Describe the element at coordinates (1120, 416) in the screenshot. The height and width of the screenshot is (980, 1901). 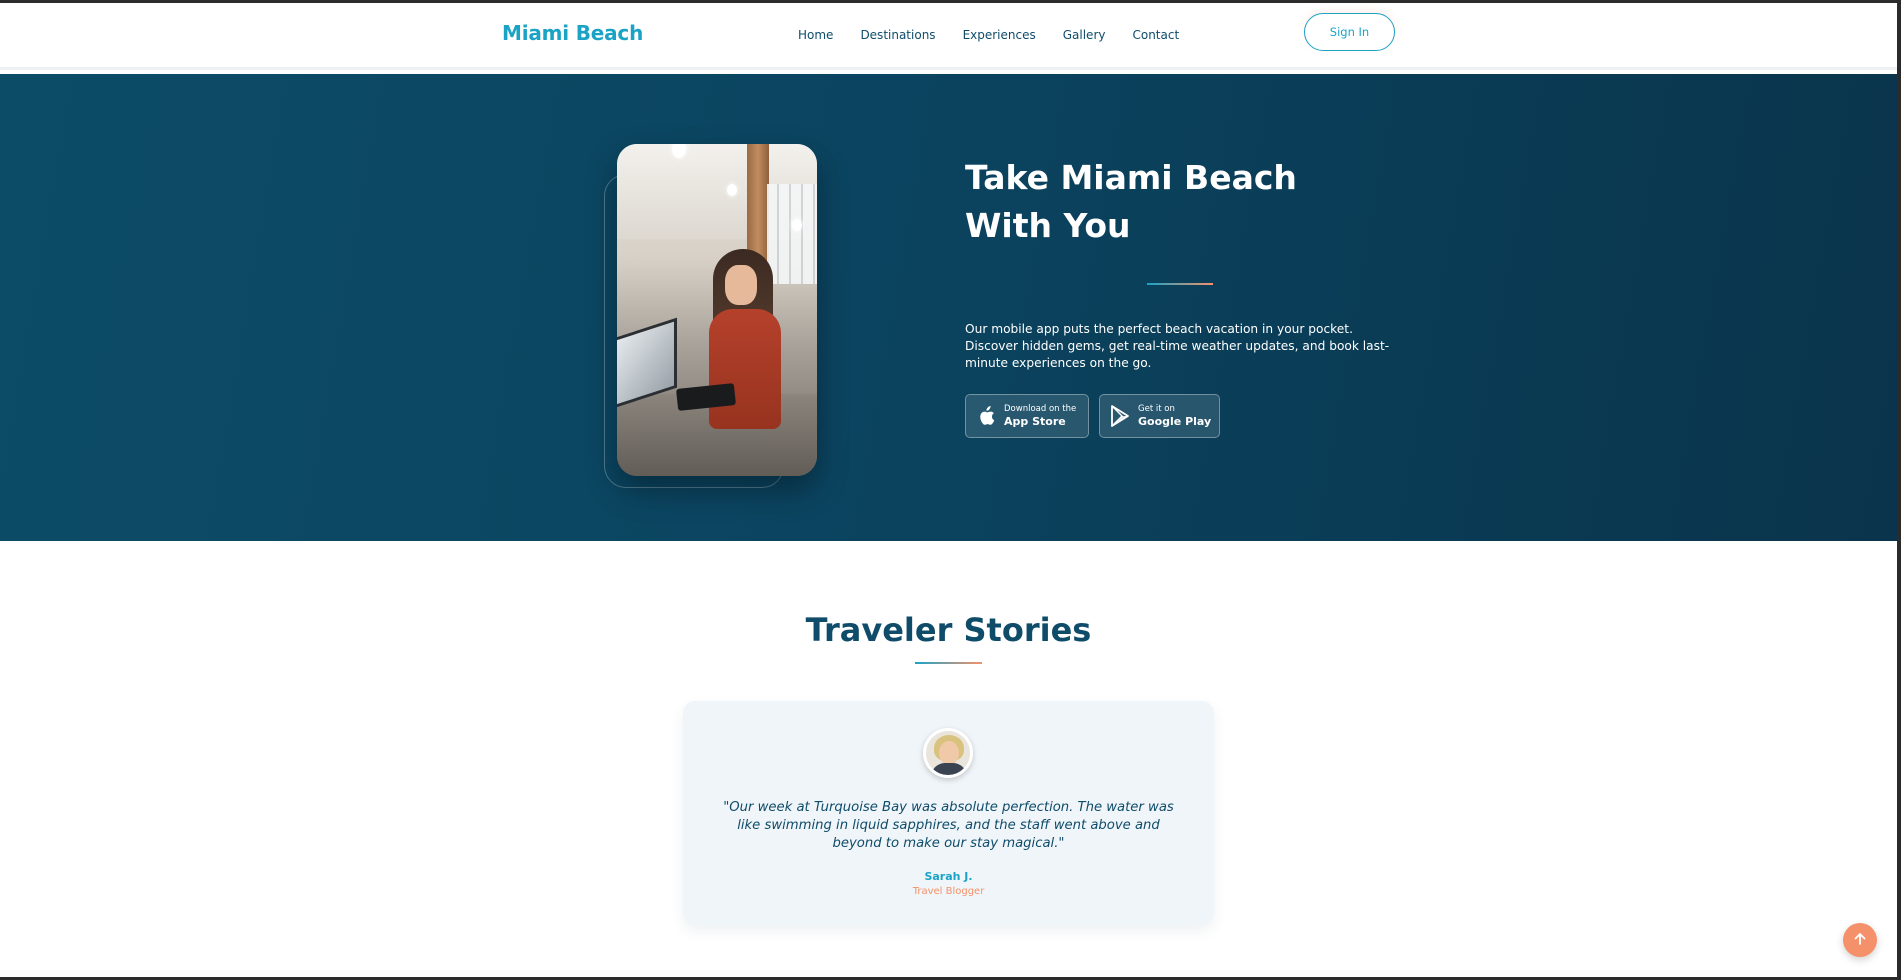
I see `play-store-icon` at that location.